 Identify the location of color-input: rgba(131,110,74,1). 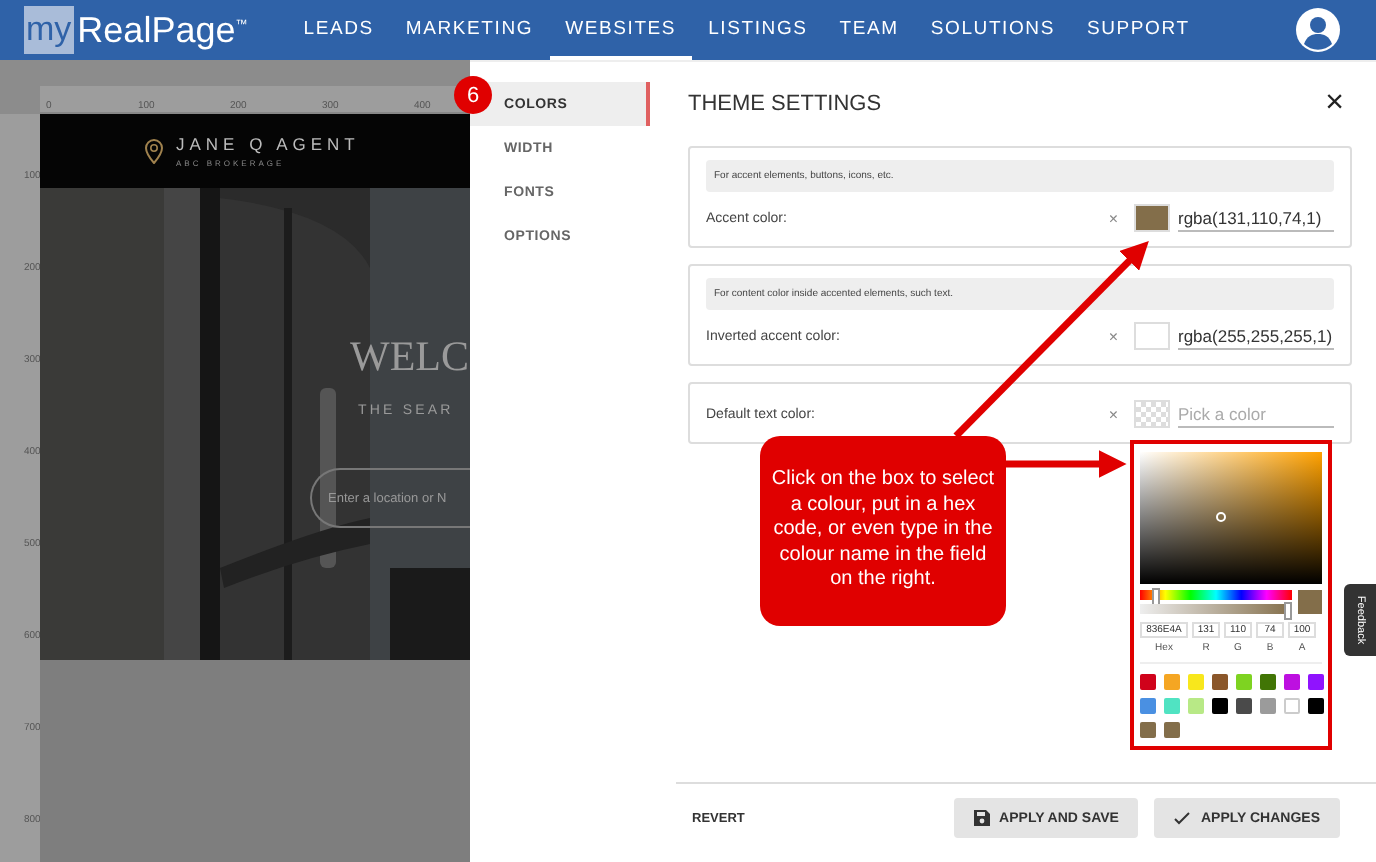
(1256, 218).